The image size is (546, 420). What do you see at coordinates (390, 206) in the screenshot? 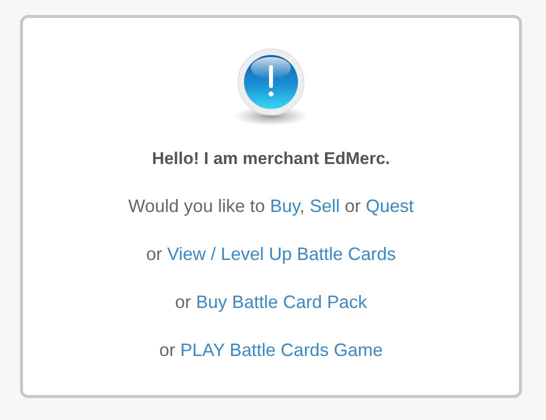
I see `option-link: Quest` at bounding box center [390, 206].